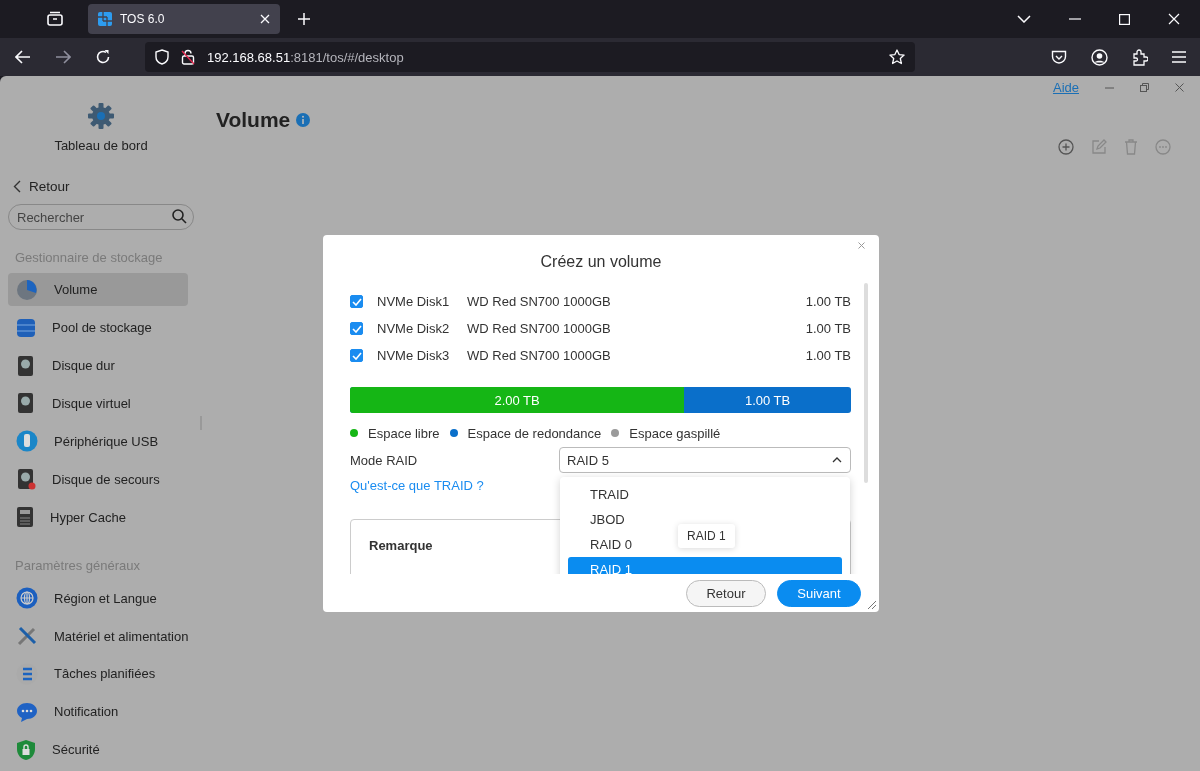  What do you see at coordinates (17, 186) in the screenshot?
I see `chevron-left-icon` at bounding box center [17, 186].